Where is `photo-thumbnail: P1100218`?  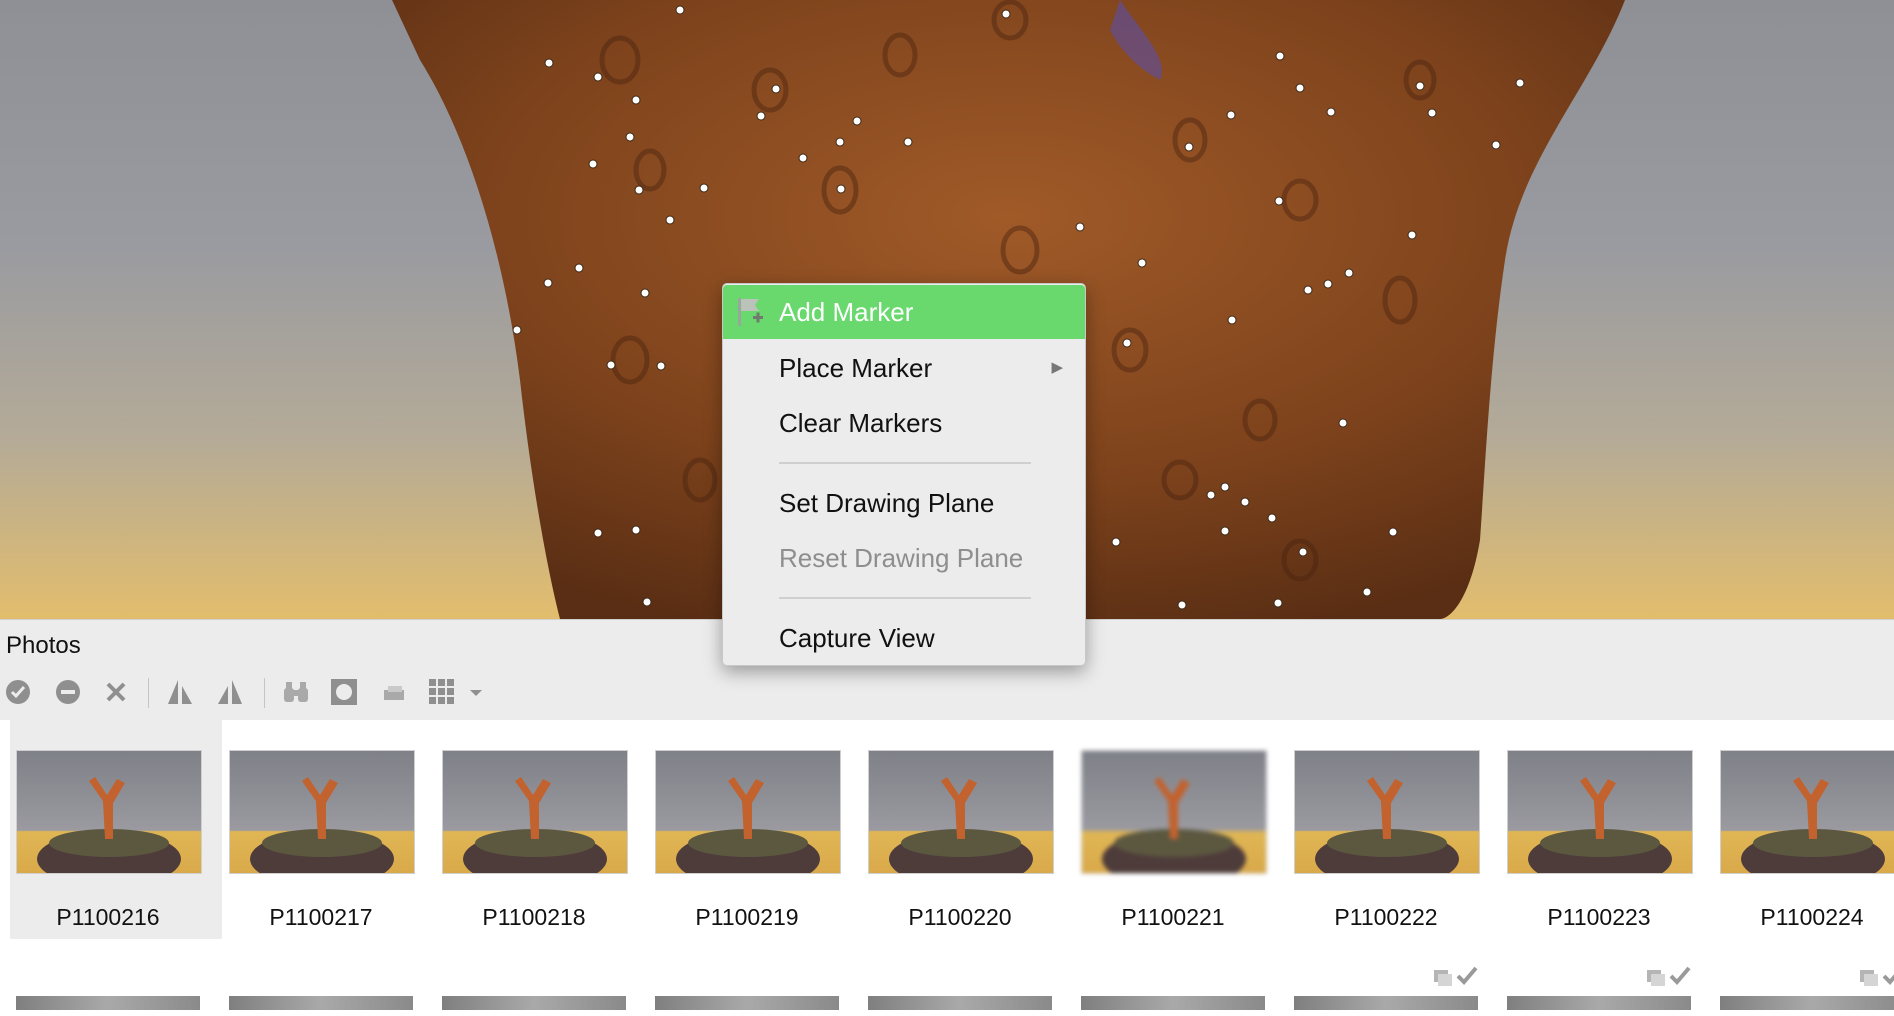
photo-thumbnail: P1100218 is located at coordinates (542, 829).